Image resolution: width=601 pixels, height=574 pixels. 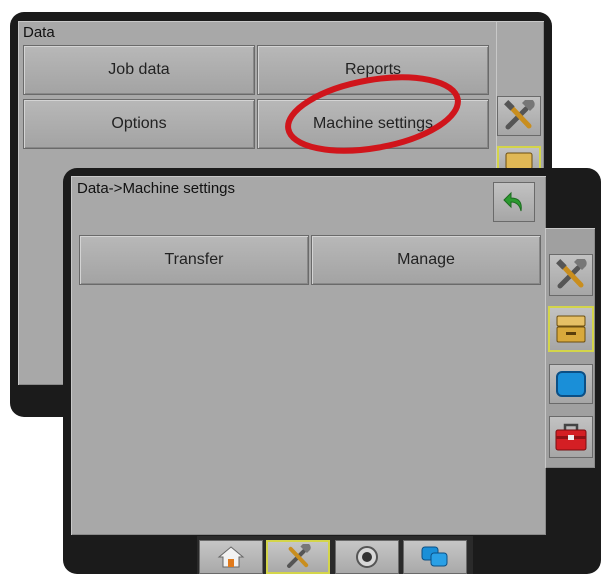 I want to click on nav-home-button, so click(x=231, y=557).